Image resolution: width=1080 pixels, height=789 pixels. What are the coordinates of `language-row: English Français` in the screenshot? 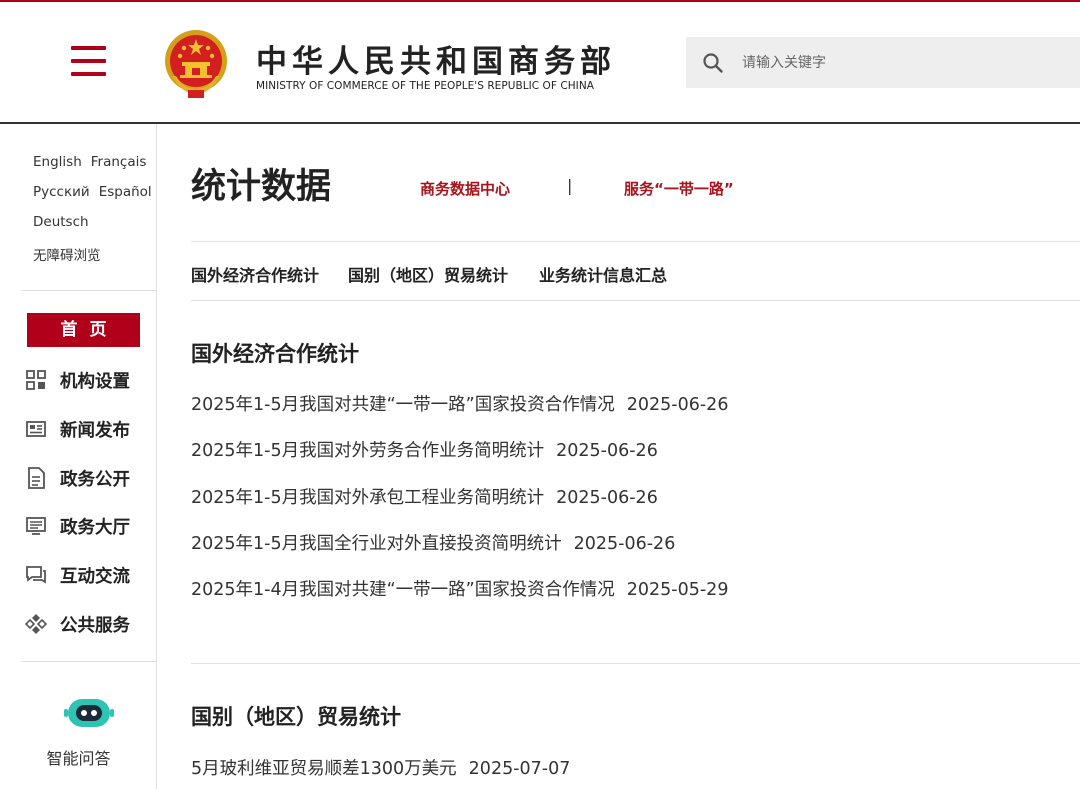 It's located at (94, 162).